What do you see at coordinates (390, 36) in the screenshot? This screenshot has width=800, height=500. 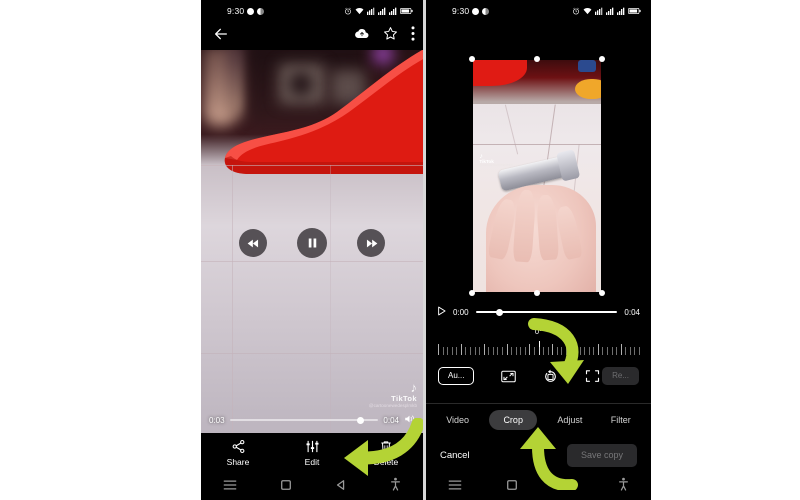 I see `star-icon` at bounding box center [390, 36].